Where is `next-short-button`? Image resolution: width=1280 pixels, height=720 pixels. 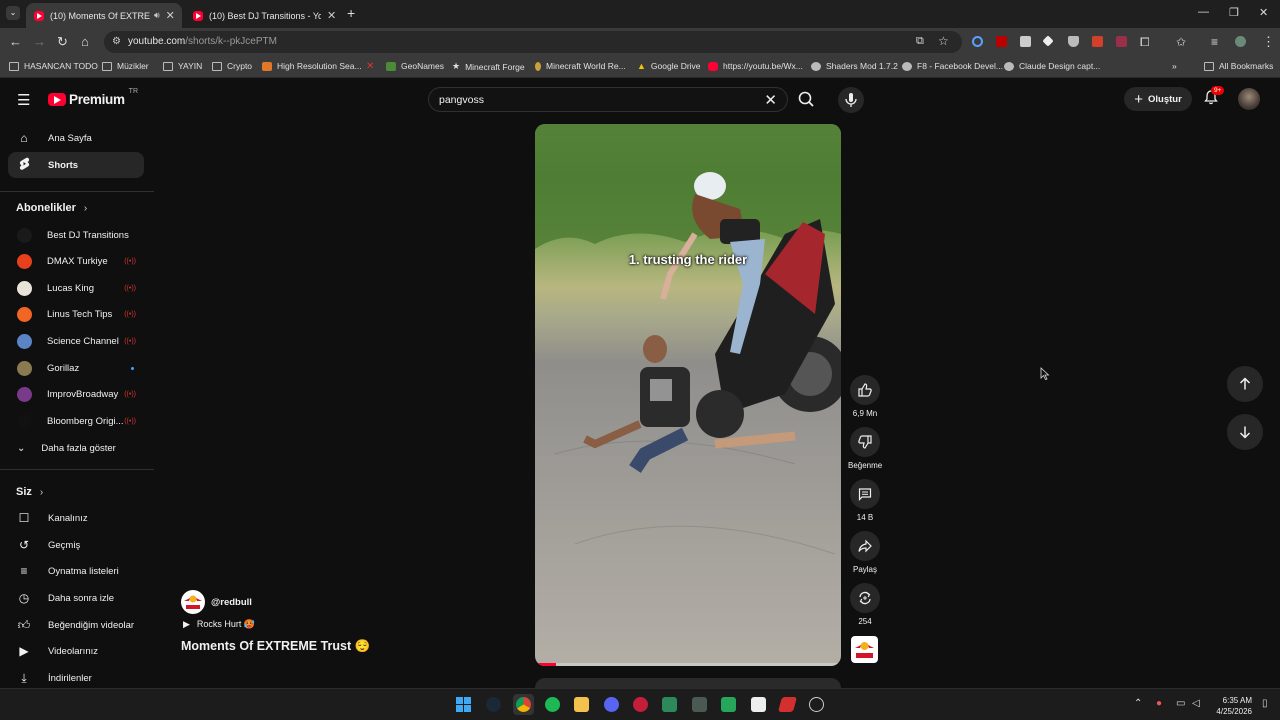
next-short-button is located at coordinates (1245, 432).